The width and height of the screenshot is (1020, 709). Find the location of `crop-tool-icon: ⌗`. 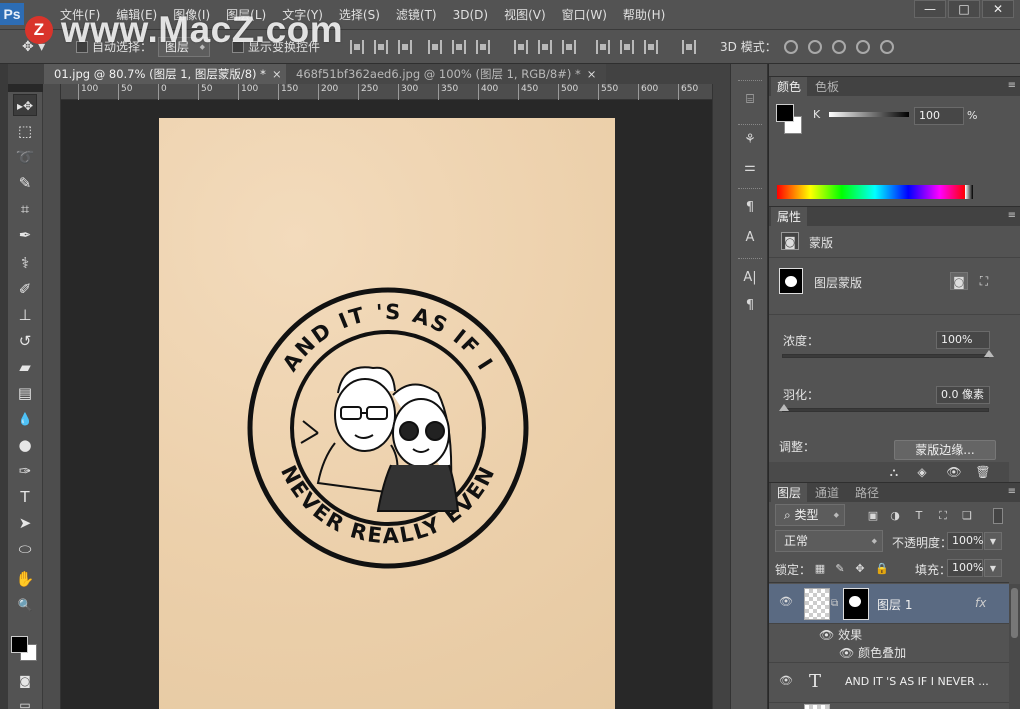

crop-tool-icon: ⌗ is located at coordinates (25, 209).